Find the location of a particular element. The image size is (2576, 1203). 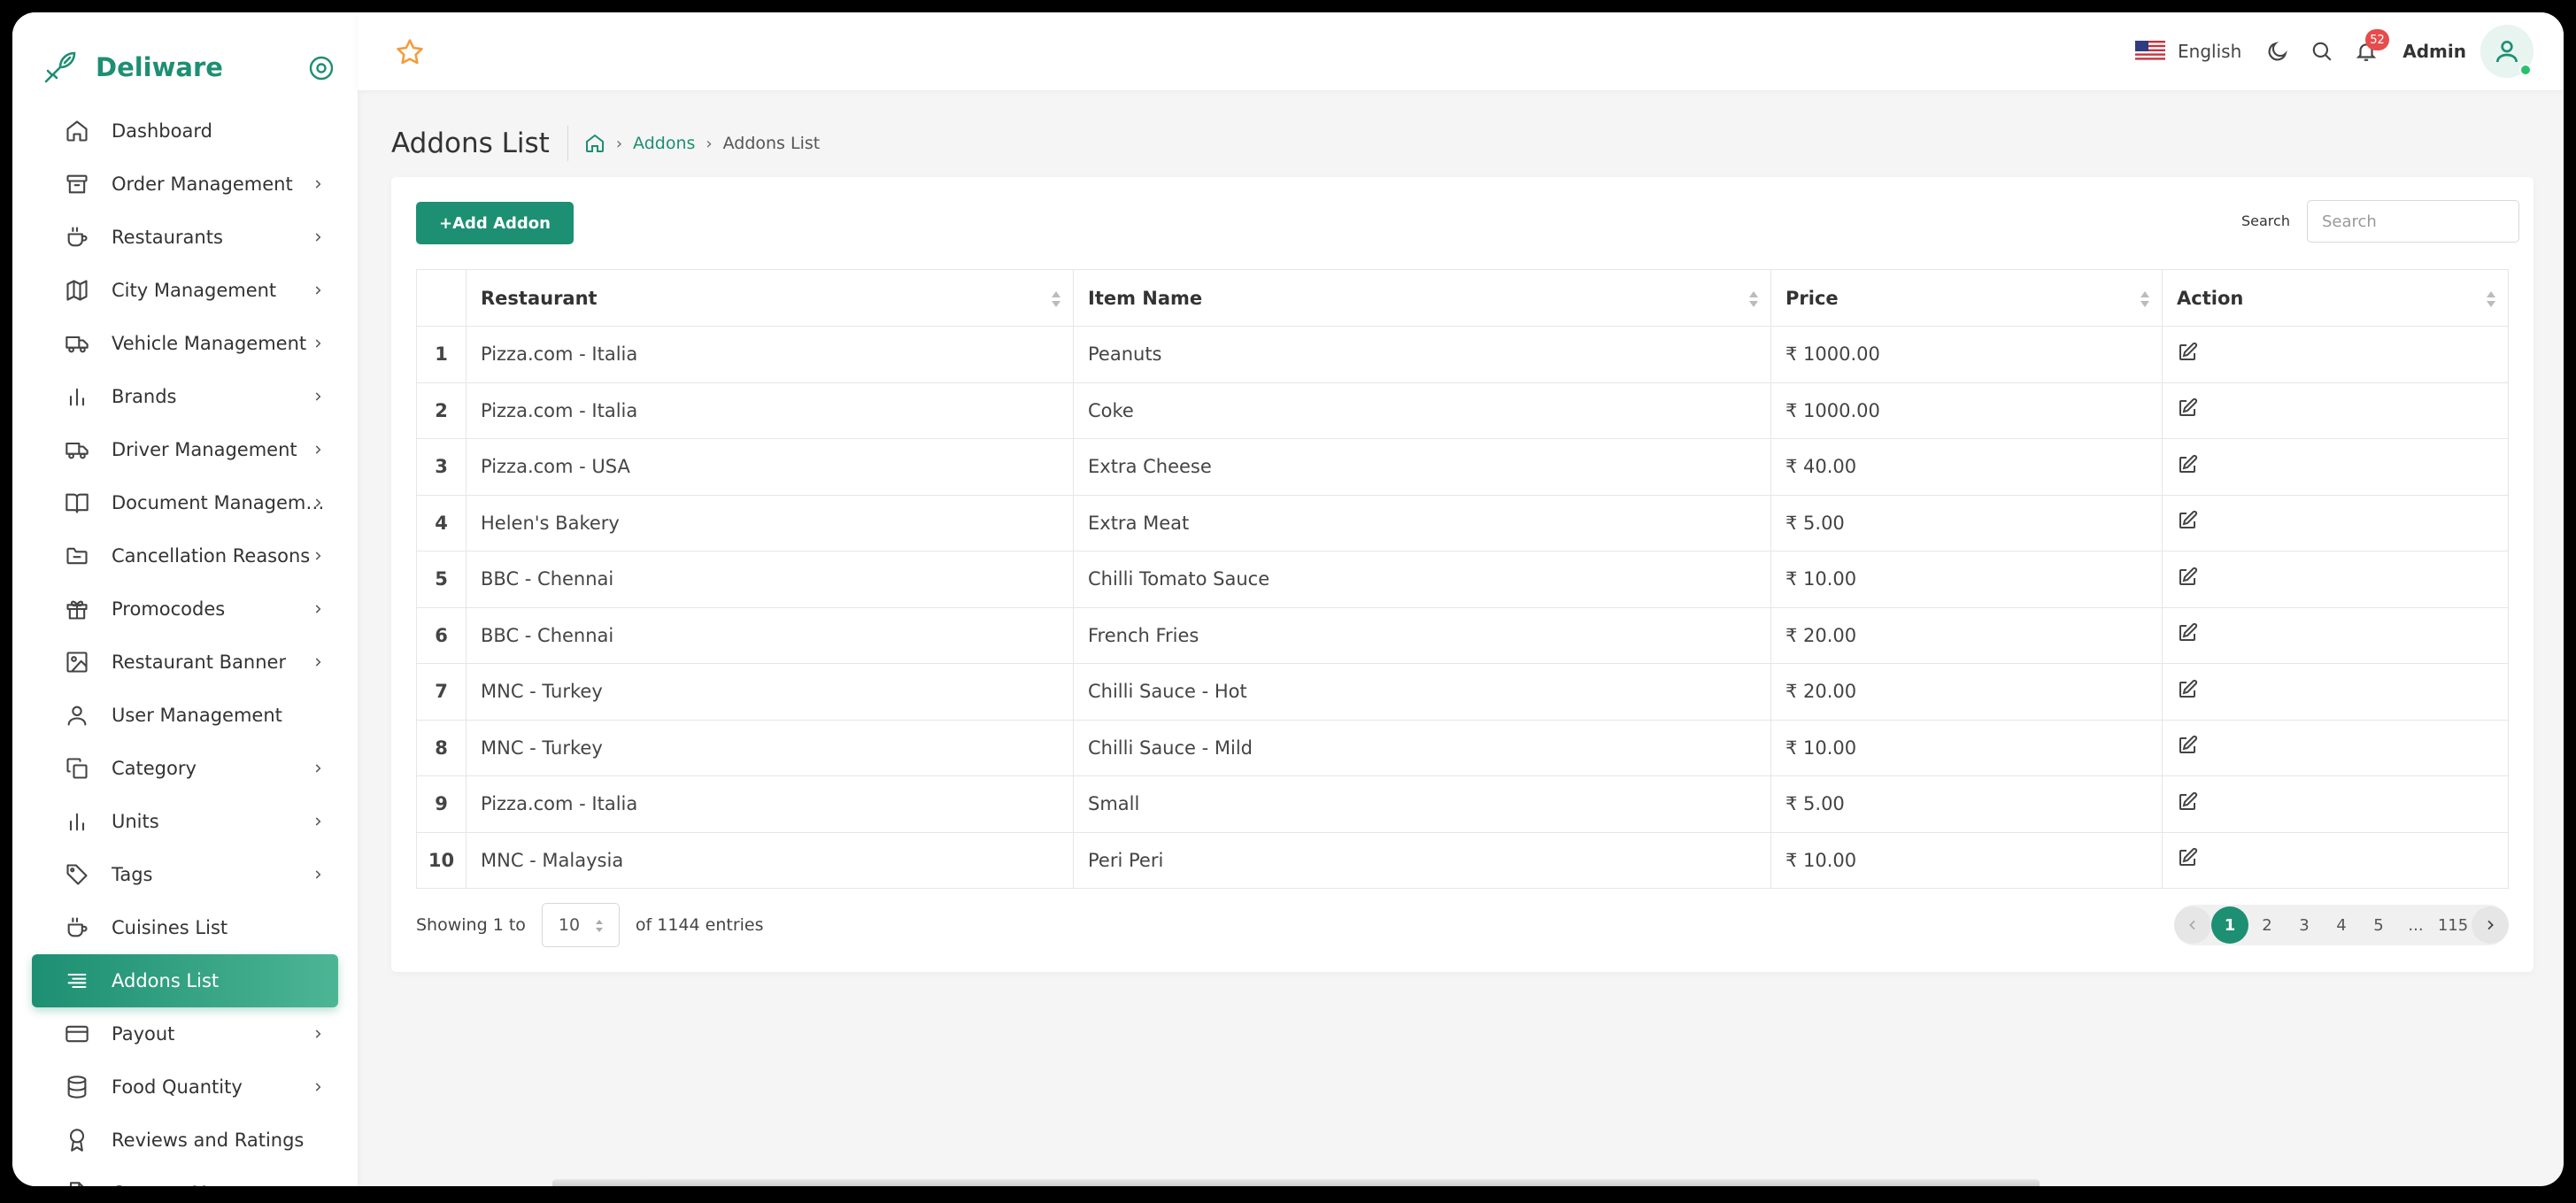

sidebar-item-user-management: User Management is located at coordinates (185, 715).